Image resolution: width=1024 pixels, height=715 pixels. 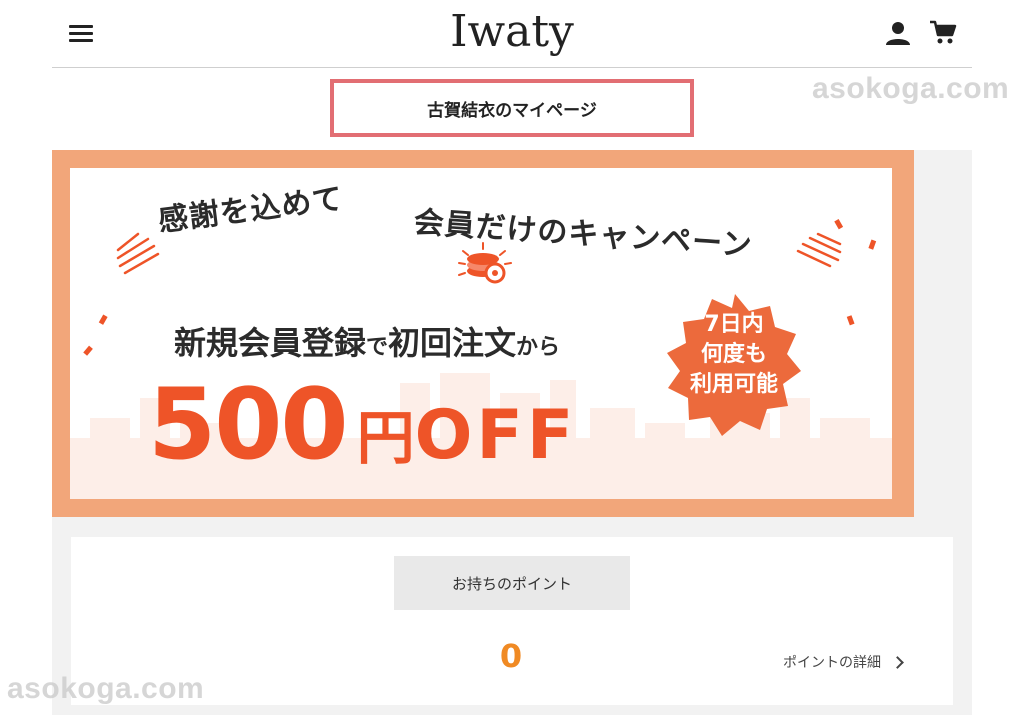 What do you see at coordinates (270, 343) in the screenshot?
I see `banner-headline-part: 新規会員登録` at bounding box center [270, 343].